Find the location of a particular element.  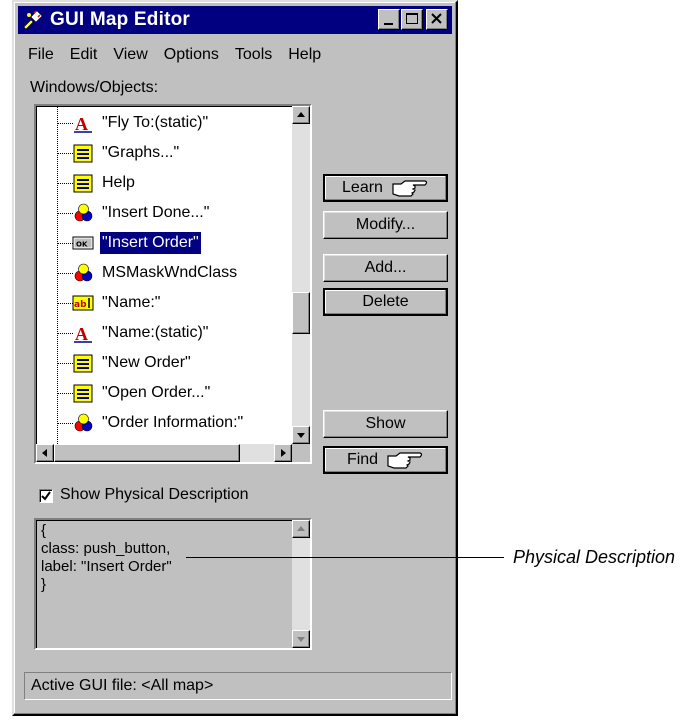

scroll-right-button is located at coordinates (283, 453).